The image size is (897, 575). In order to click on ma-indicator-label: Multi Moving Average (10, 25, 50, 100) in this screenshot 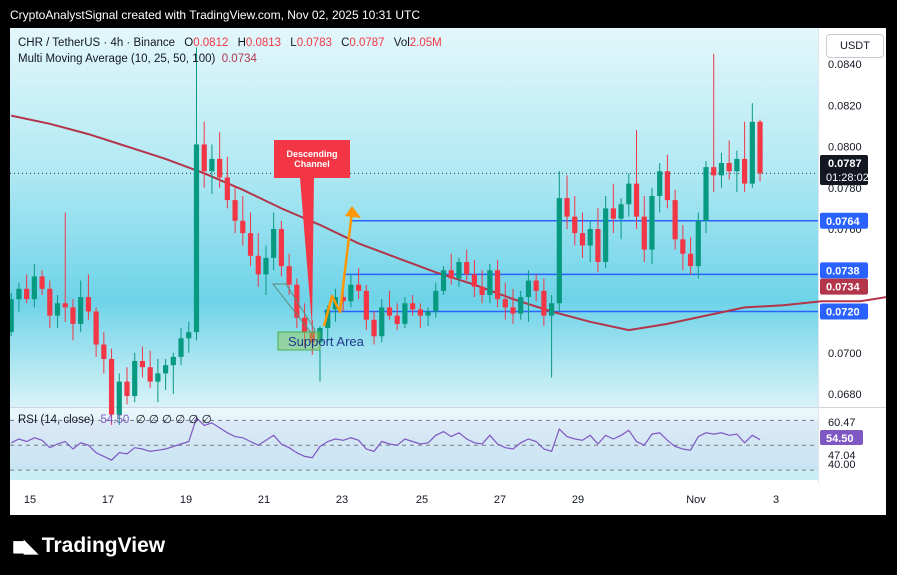, I will do `click(116, 59)`.